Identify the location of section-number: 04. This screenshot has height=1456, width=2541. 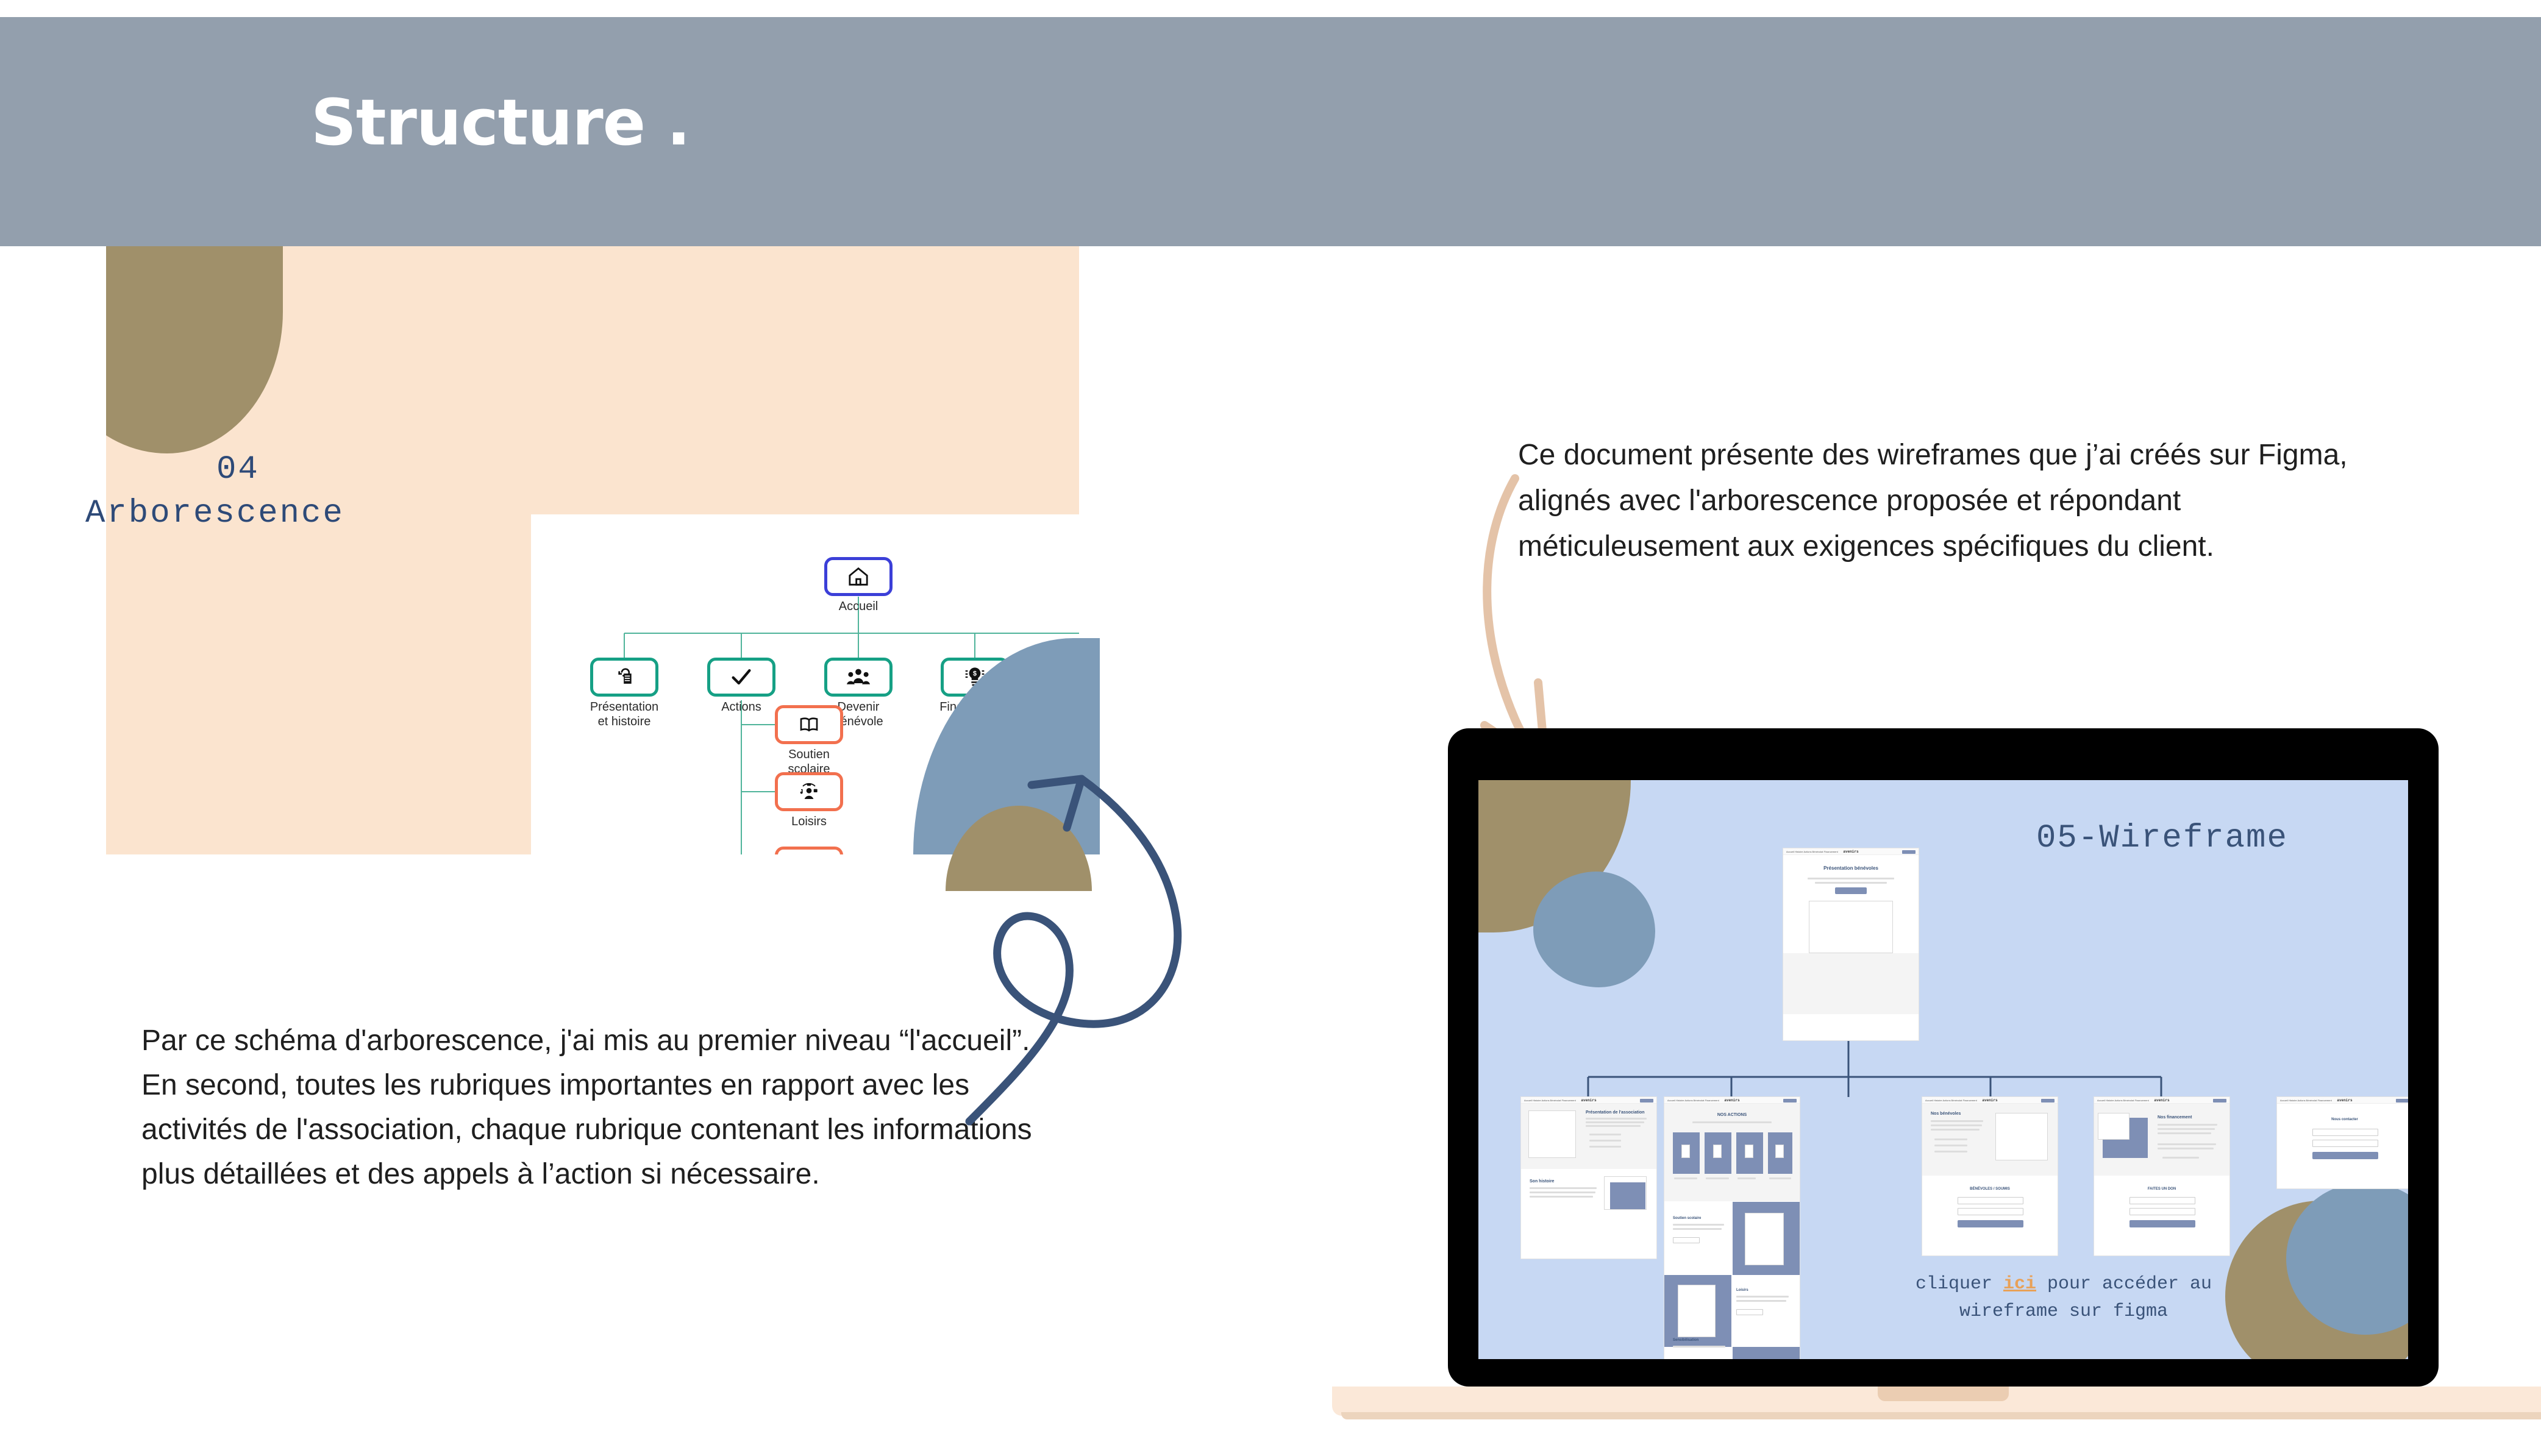
(238, 469).